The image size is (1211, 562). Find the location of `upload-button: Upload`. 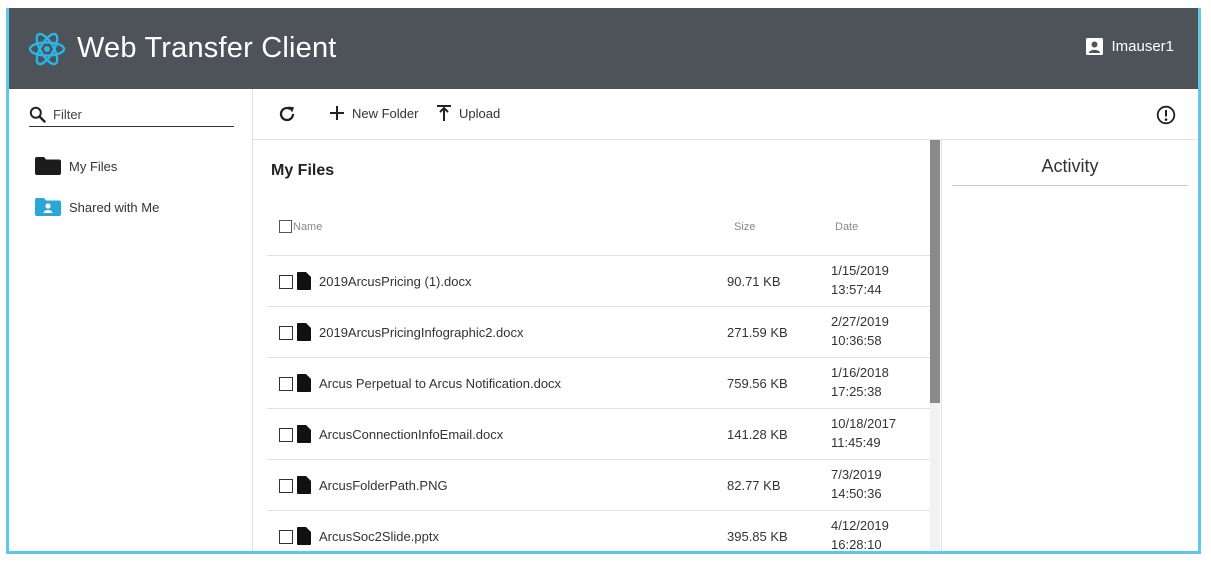

upload-button: Upload is located at coordinates (467, 113).